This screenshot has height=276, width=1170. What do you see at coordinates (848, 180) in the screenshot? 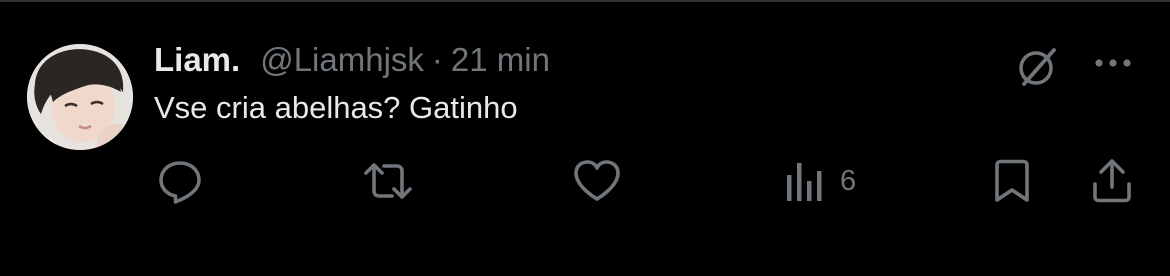
I see `views-count: 6` at bounding box center [848, 180].